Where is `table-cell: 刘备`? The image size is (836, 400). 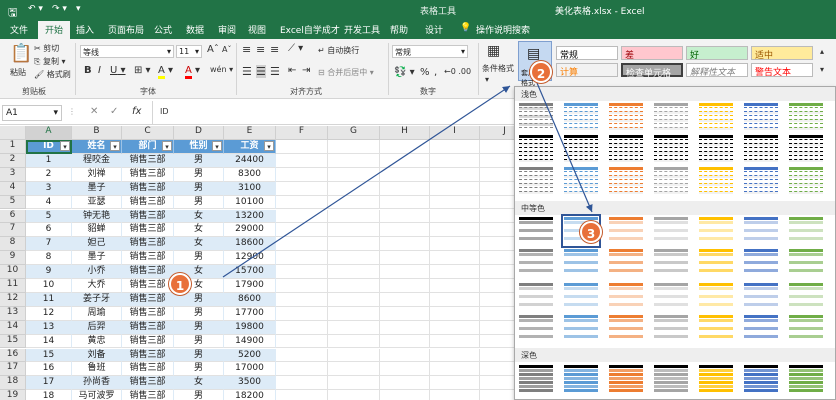 table-cell: 刘备 is located at coordinates (97, 355).